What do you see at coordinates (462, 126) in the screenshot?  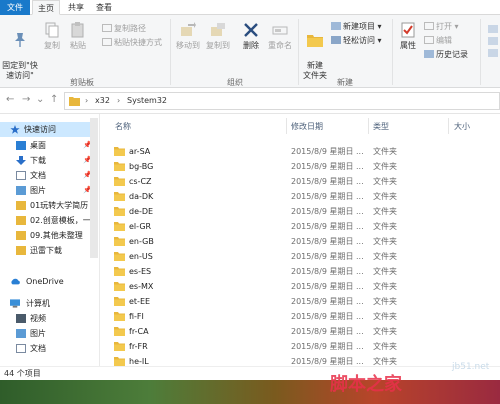 I see `column-header-size: 大小` at bounding box center [462, 126].